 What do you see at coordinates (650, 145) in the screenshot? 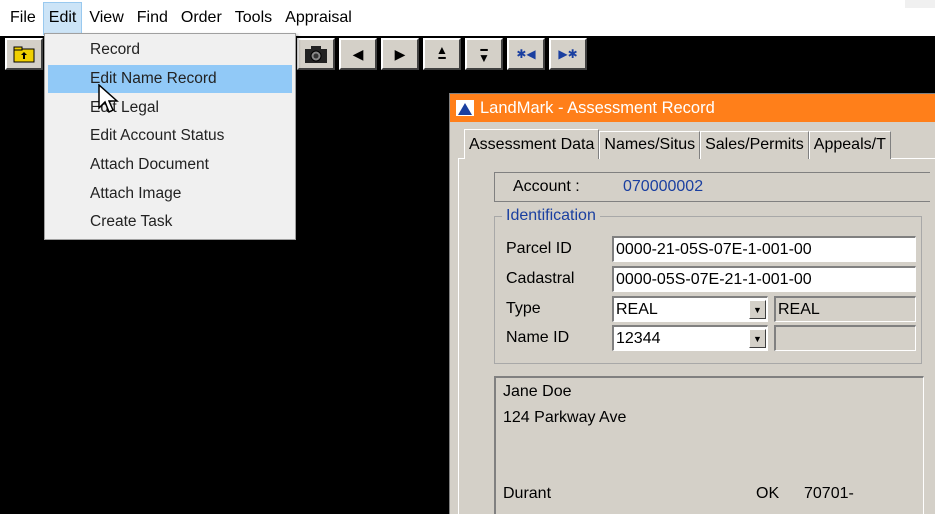
I see `tab-names-situs: Names/Situs` at bounding box center [650, 145].